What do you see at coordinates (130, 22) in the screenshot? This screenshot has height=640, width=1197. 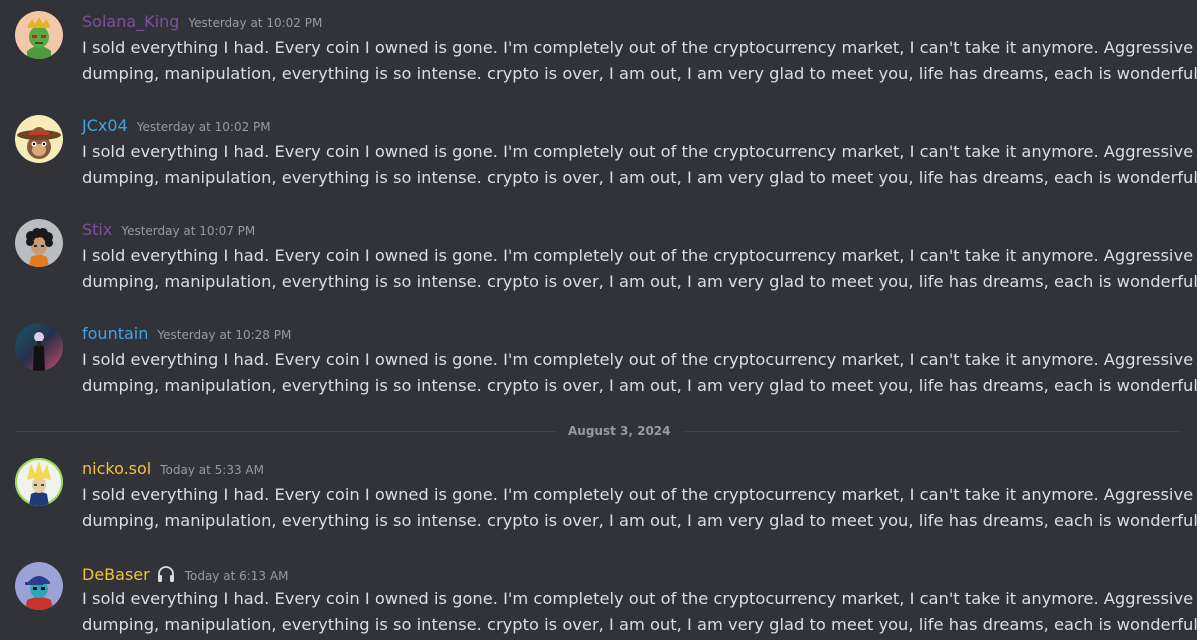 I see `username: Solana_King` at bounding box center [130, 22].